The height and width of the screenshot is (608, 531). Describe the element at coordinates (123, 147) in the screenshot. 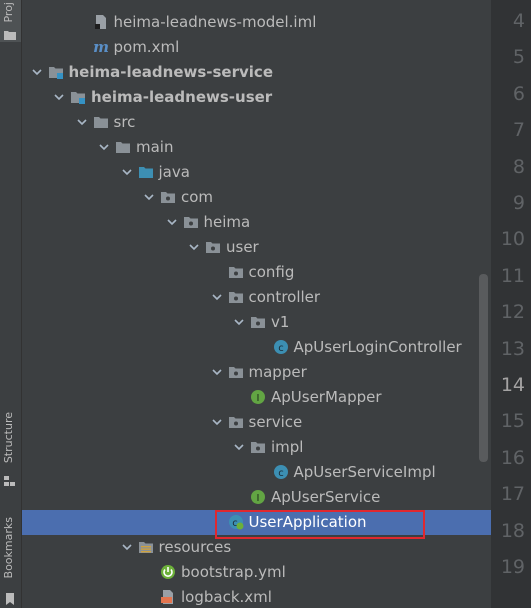

I see `folder-icon` at that location.